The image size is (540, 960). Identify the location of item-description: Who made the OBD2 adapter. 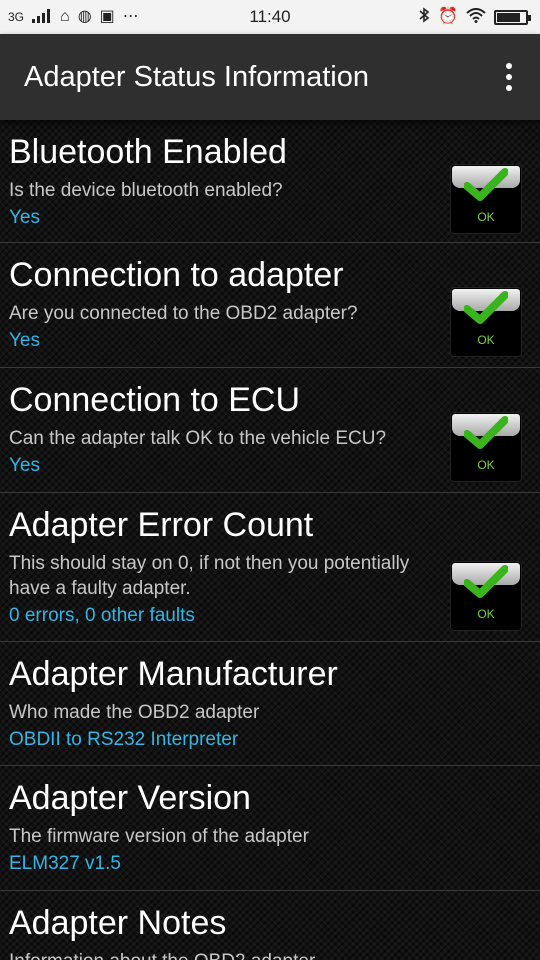
(134, 712).